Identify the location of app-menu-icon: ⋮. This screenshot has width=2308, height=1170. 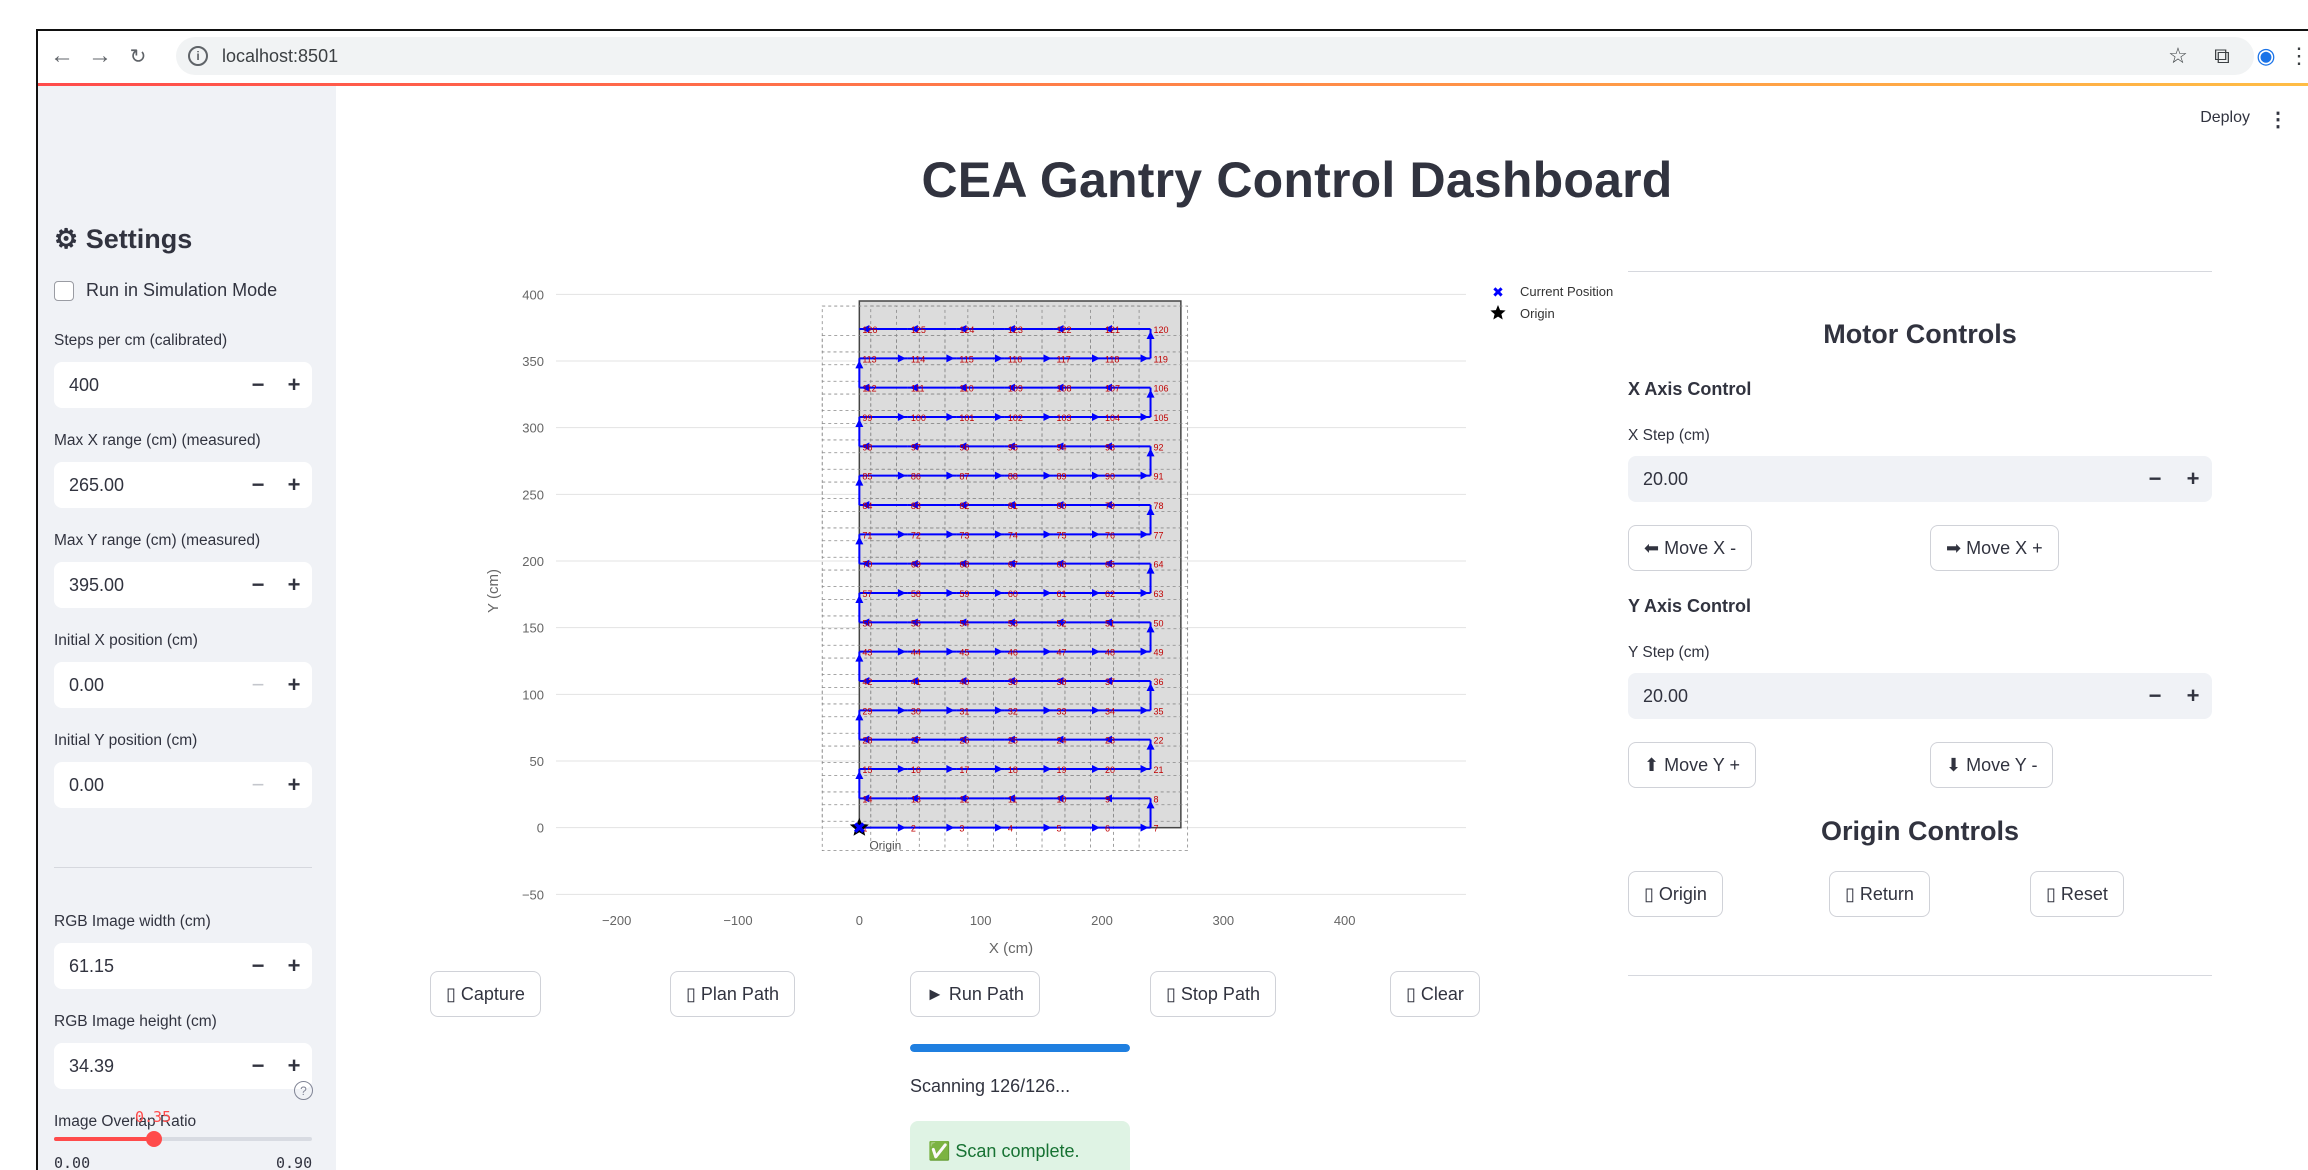
(2278, 119).